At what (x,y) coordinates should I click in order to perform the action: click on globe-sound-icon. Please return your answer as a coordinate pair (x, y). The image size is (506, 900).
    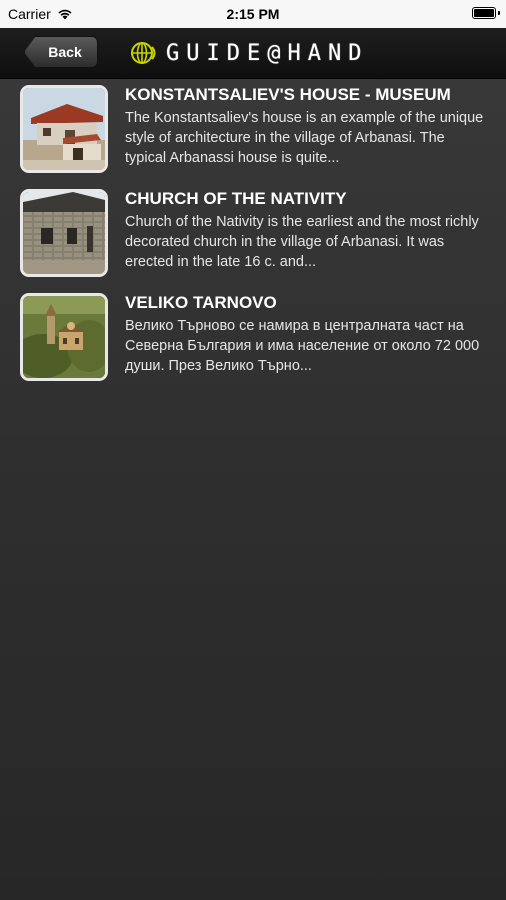
    Looking at the image, I should click on (143, 53).